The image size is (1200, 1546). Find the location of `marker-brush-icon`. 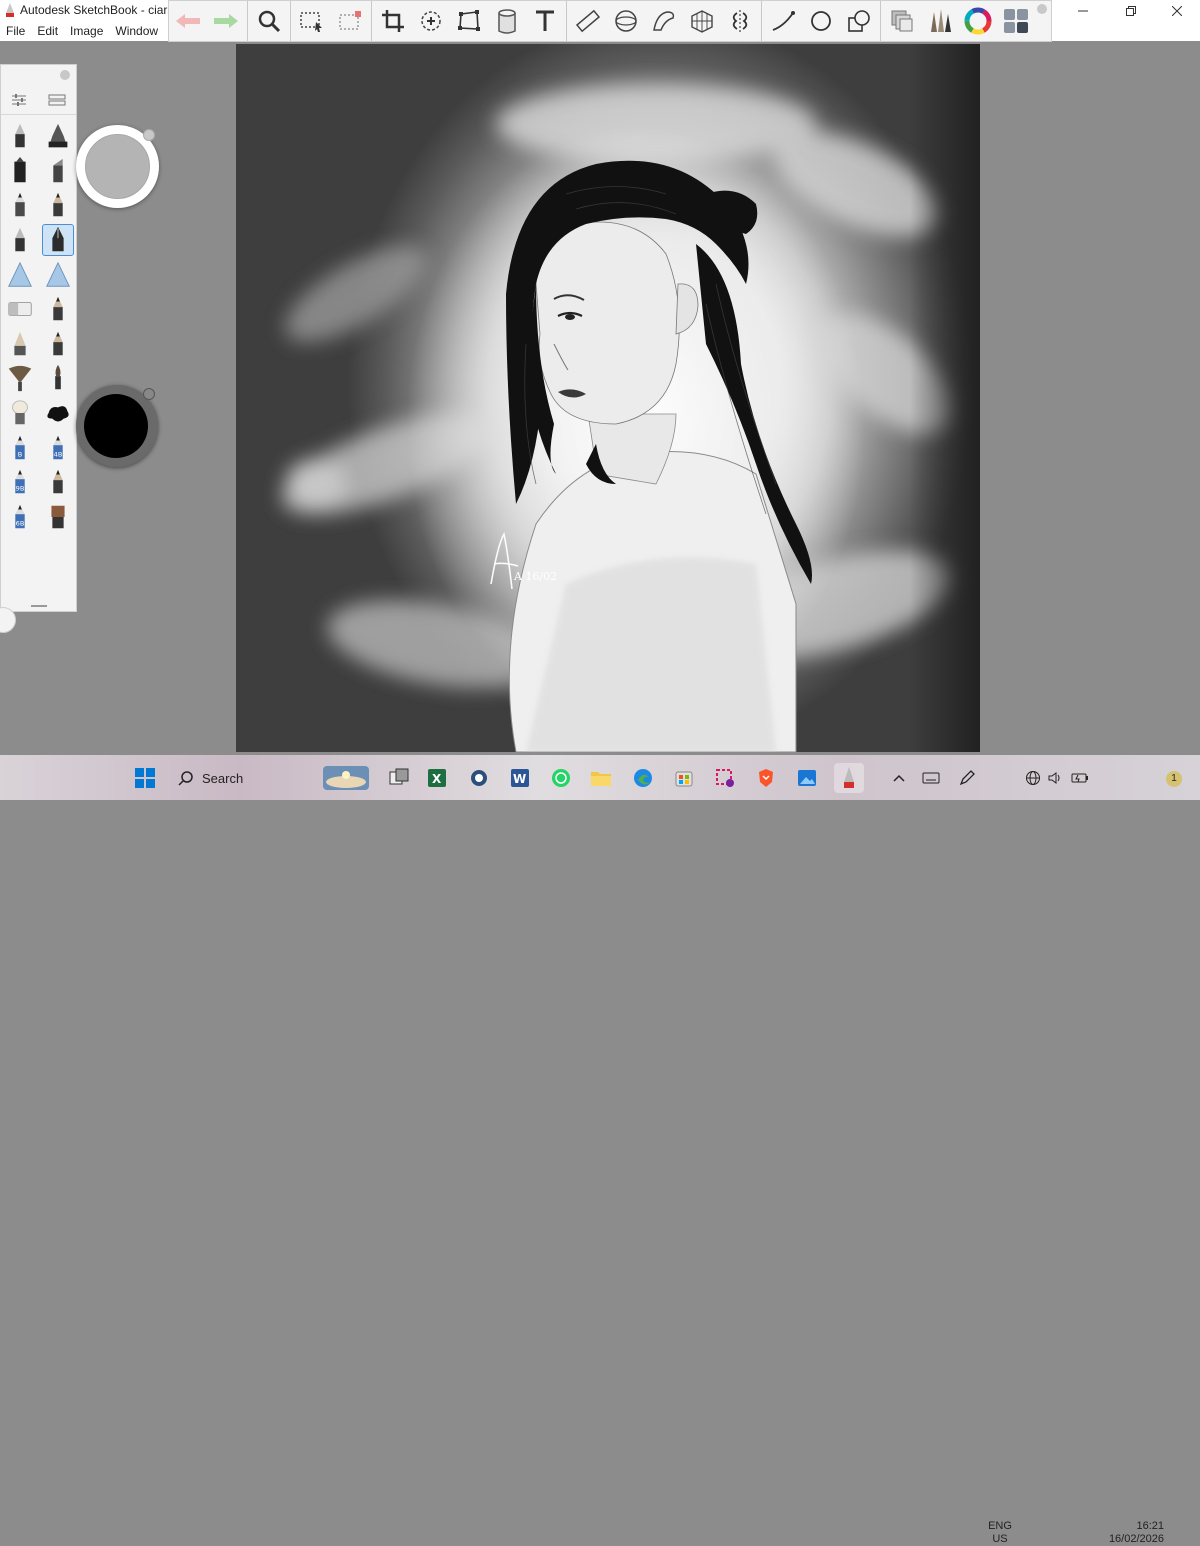

marker-brush-icon is located at coordinates (20, 169).